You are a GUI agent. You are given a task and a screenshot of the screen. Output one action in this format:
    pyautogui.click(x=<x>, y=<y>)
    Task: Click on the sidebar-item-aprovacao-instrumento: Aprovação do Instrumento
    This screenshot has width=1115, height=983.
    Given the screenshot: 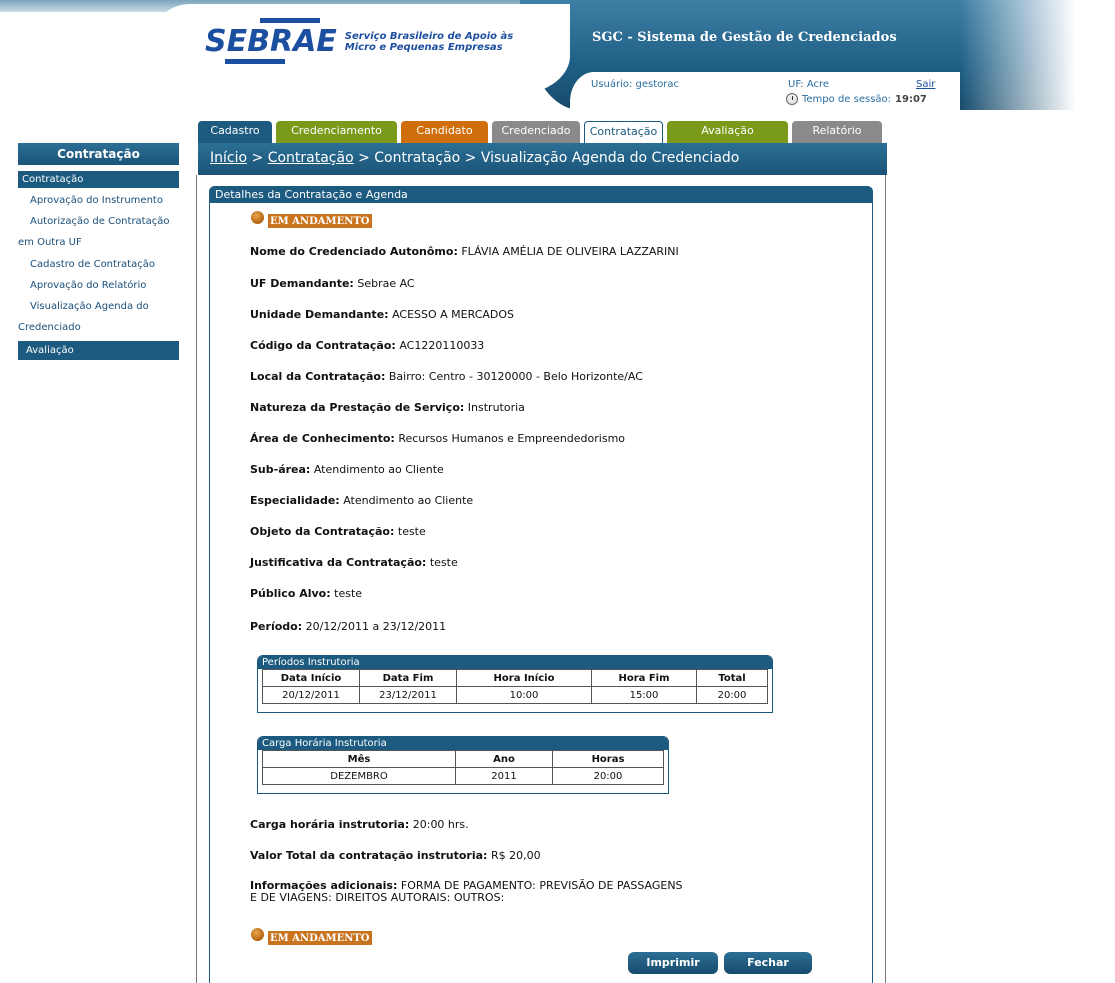 What is the action you would take?
    pyautogui.click(x=96, y=200)
    